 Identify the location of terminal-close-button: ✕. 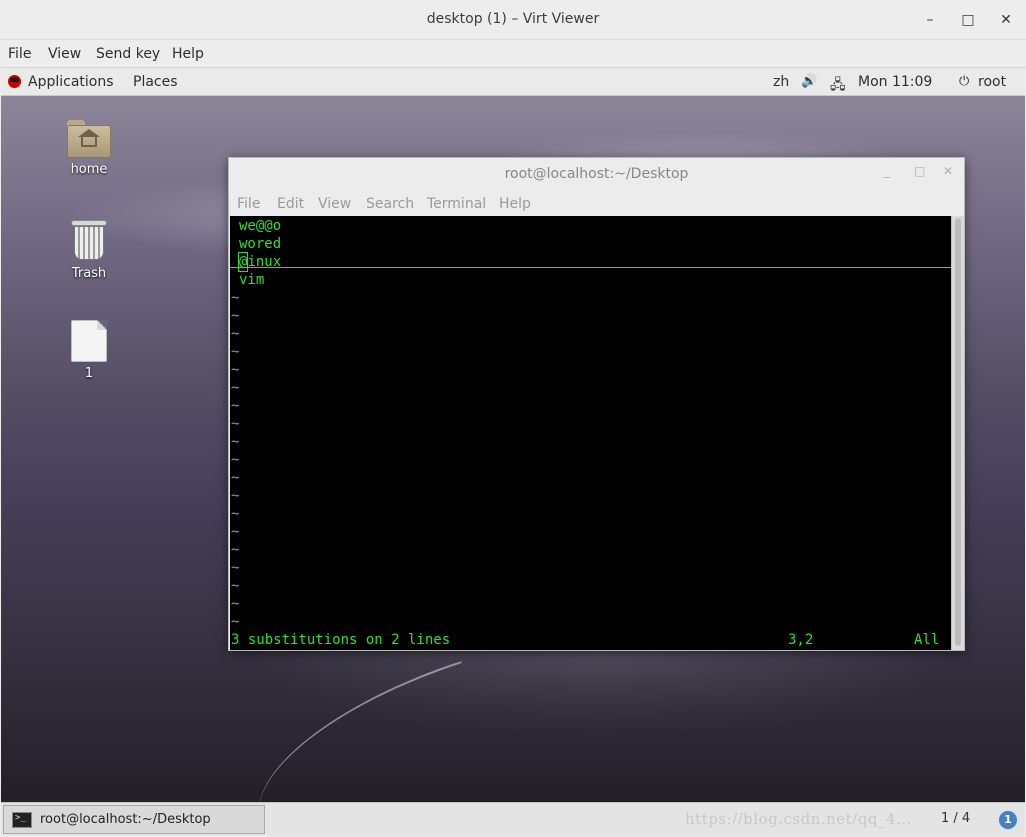
(948, 171).